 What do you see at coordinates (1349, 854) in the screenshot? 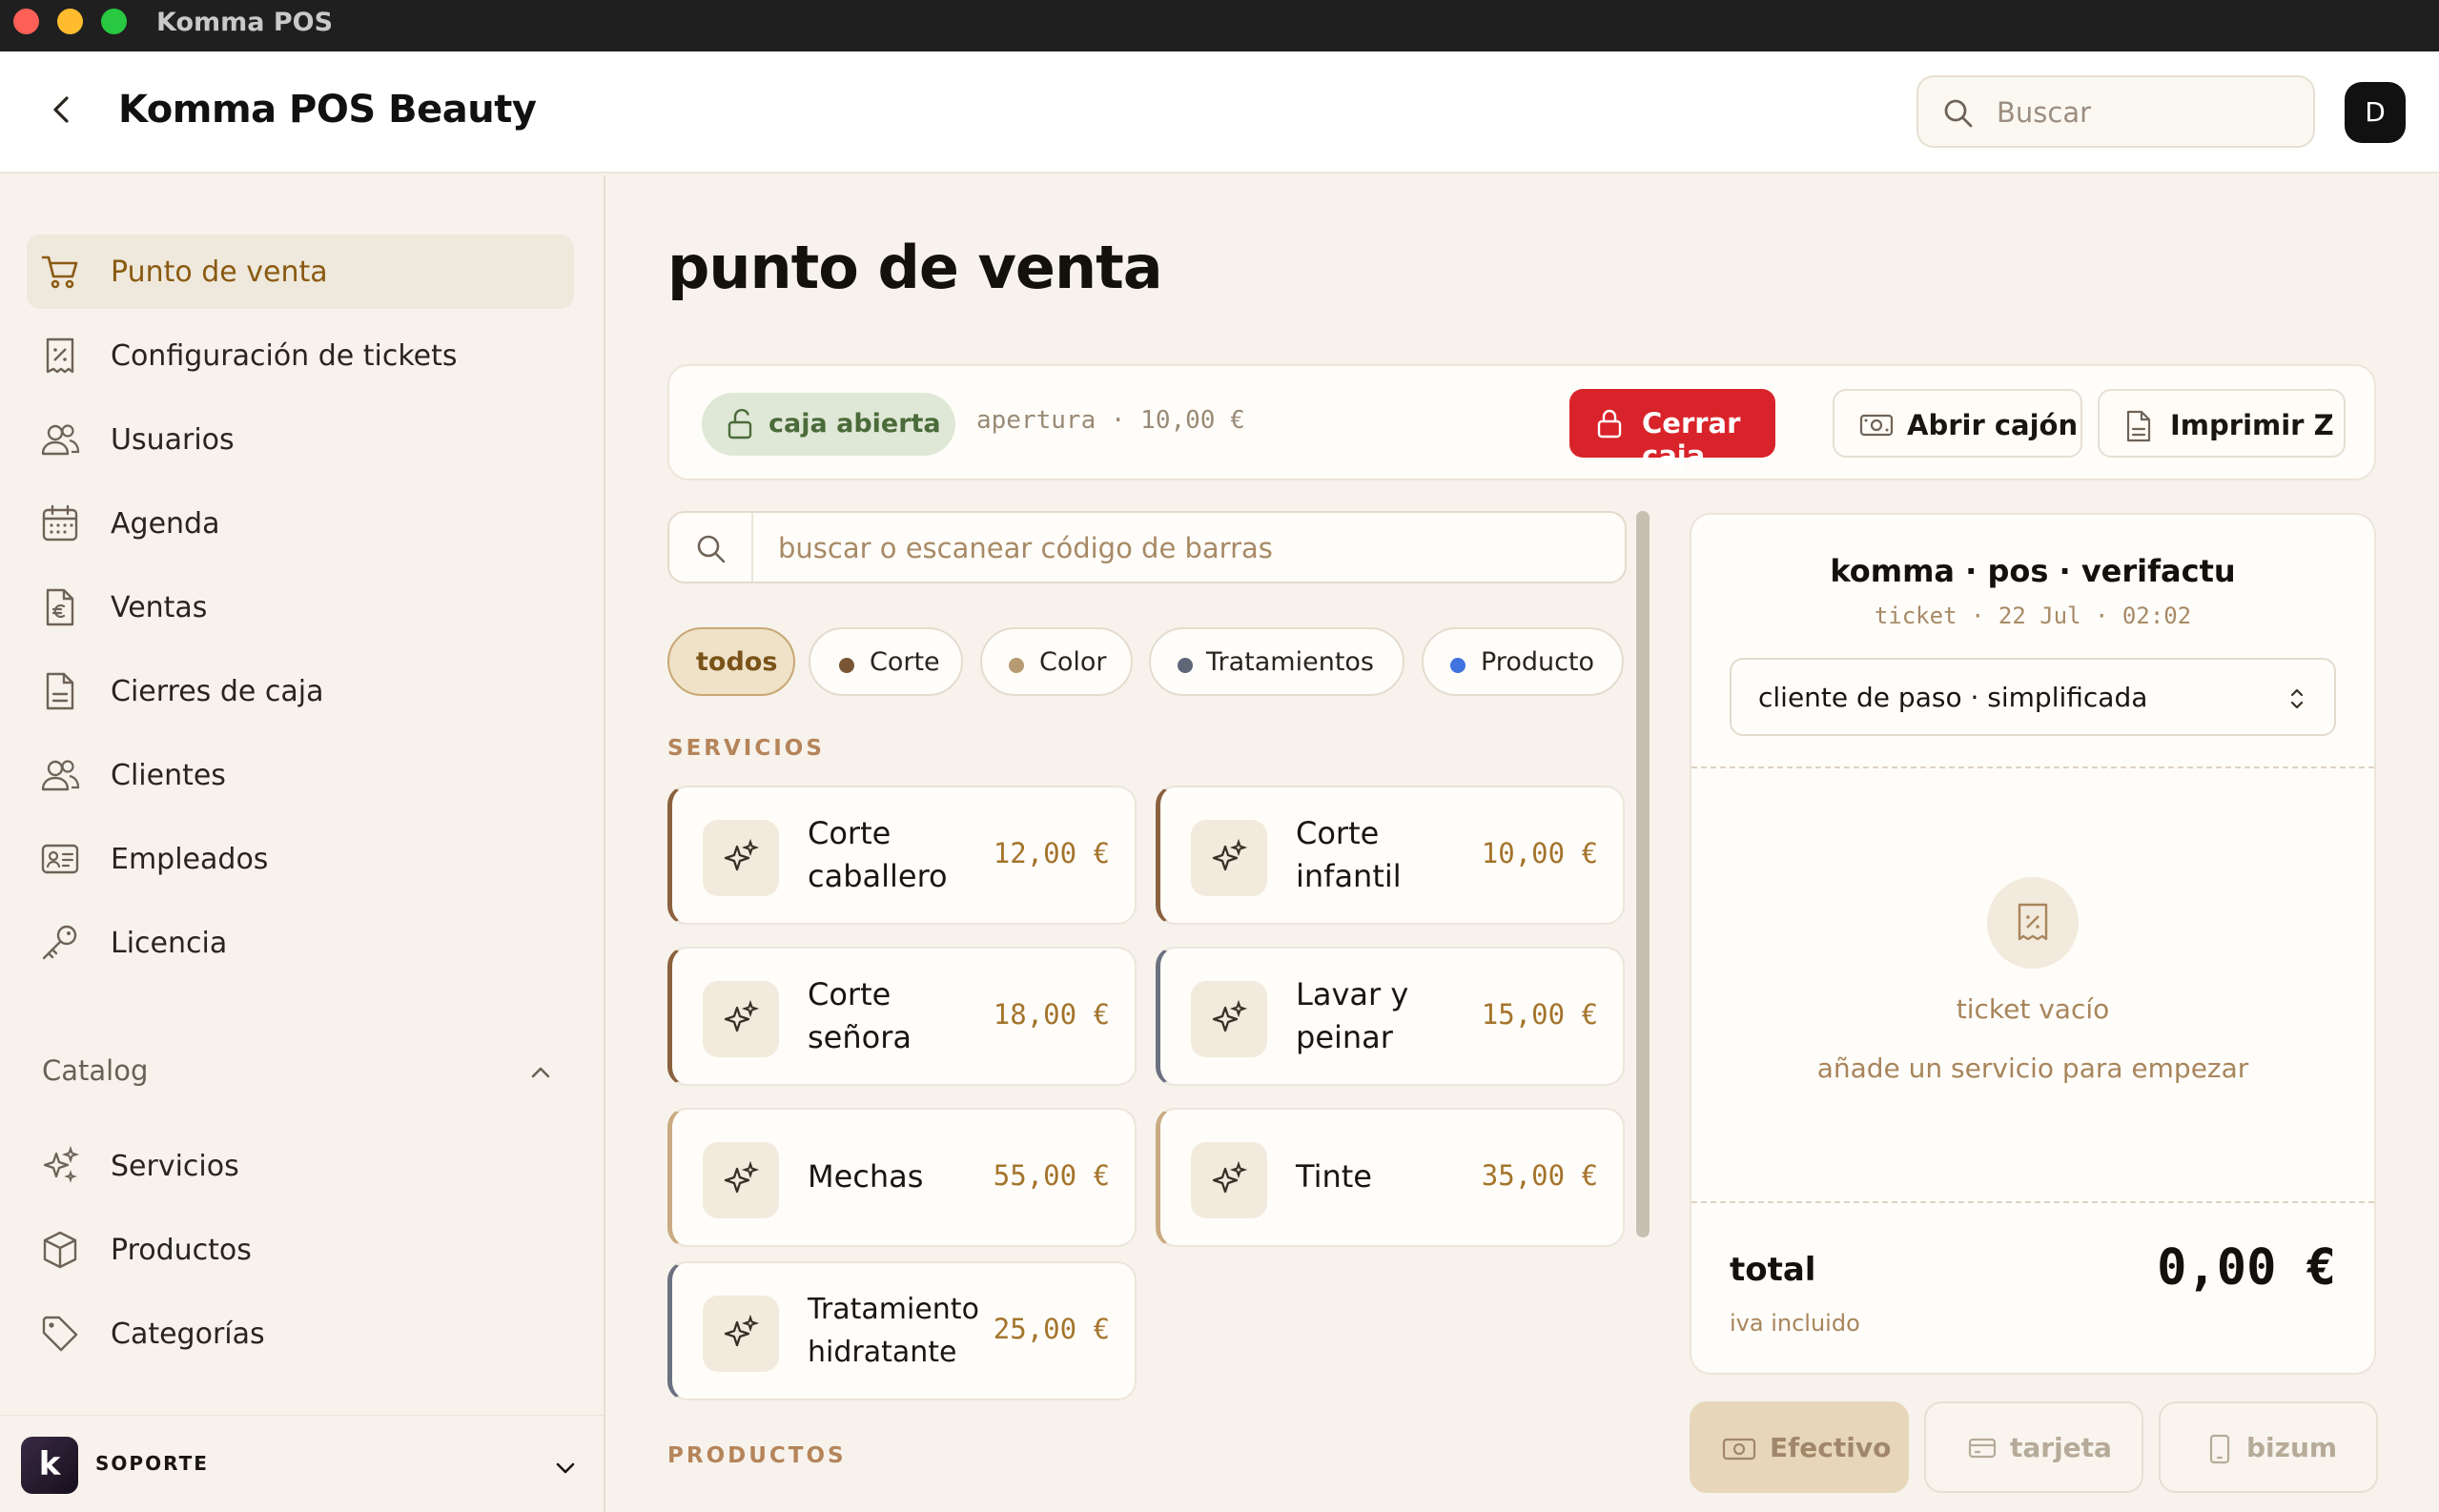
I see `service-name: Corte infantil` at bounding box center [1349, 854].